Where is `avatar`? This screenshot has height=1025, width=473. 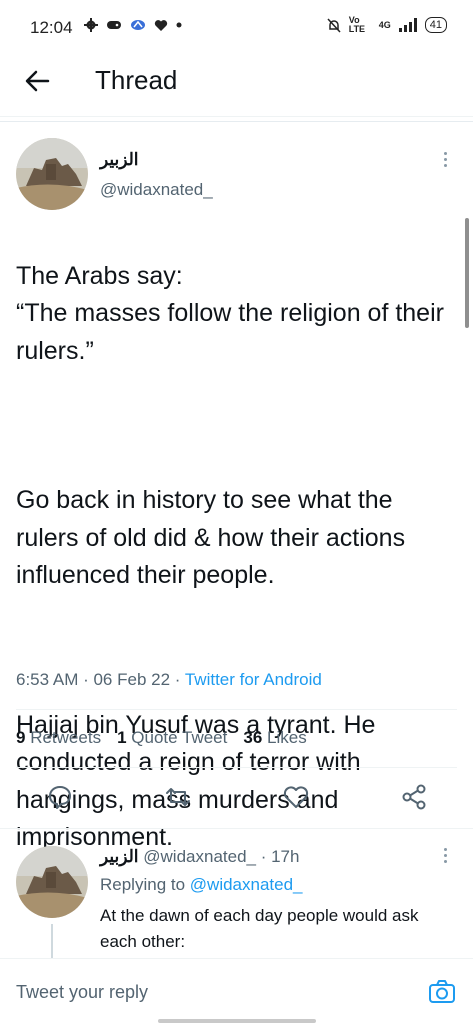
avatar is located at coordinates (52, 174).